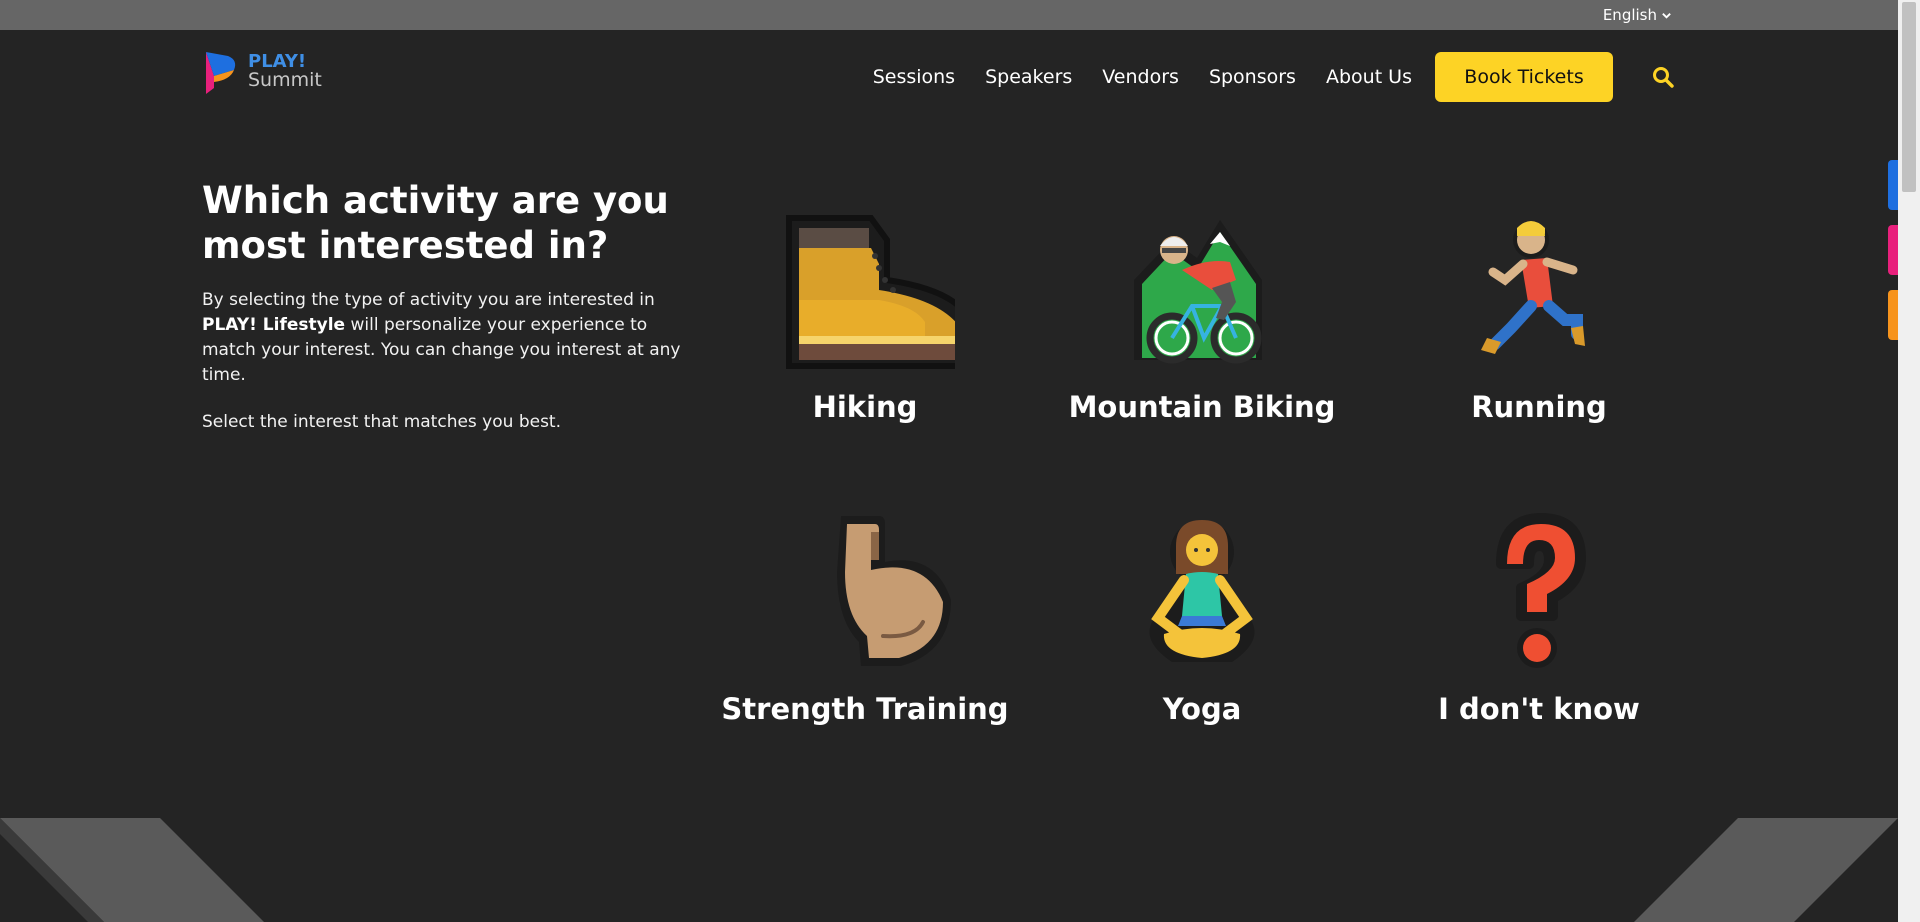 The width and height of the screenshot is (1920, 922). Describe the element at coordinates (1539, 709) in the screenshot. I see `activity-label: I don't know` at that location.